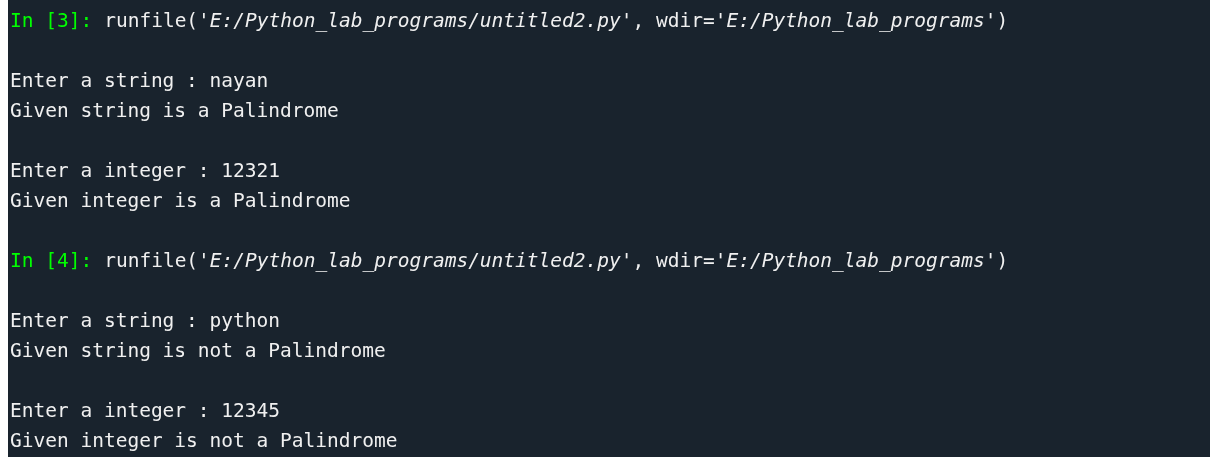  I want to click on output-line: Enter a integer : 12321, so click(145, 171).